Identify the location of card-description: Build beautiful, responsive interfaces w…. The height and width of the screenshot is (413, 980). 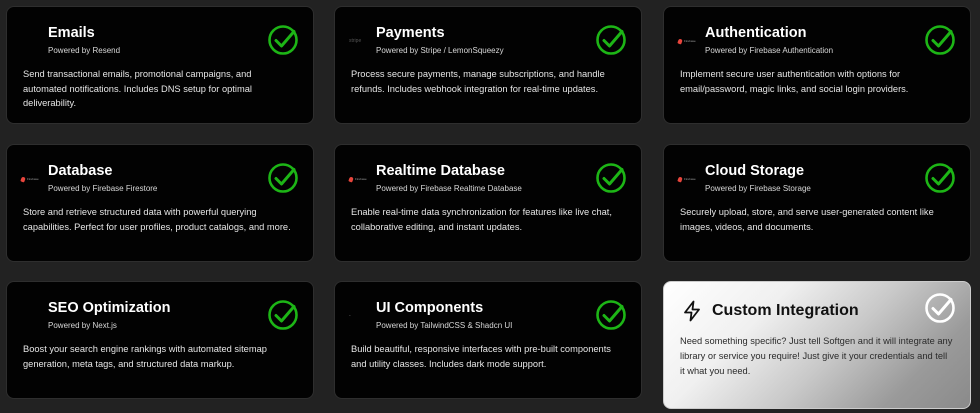
(481, 356).